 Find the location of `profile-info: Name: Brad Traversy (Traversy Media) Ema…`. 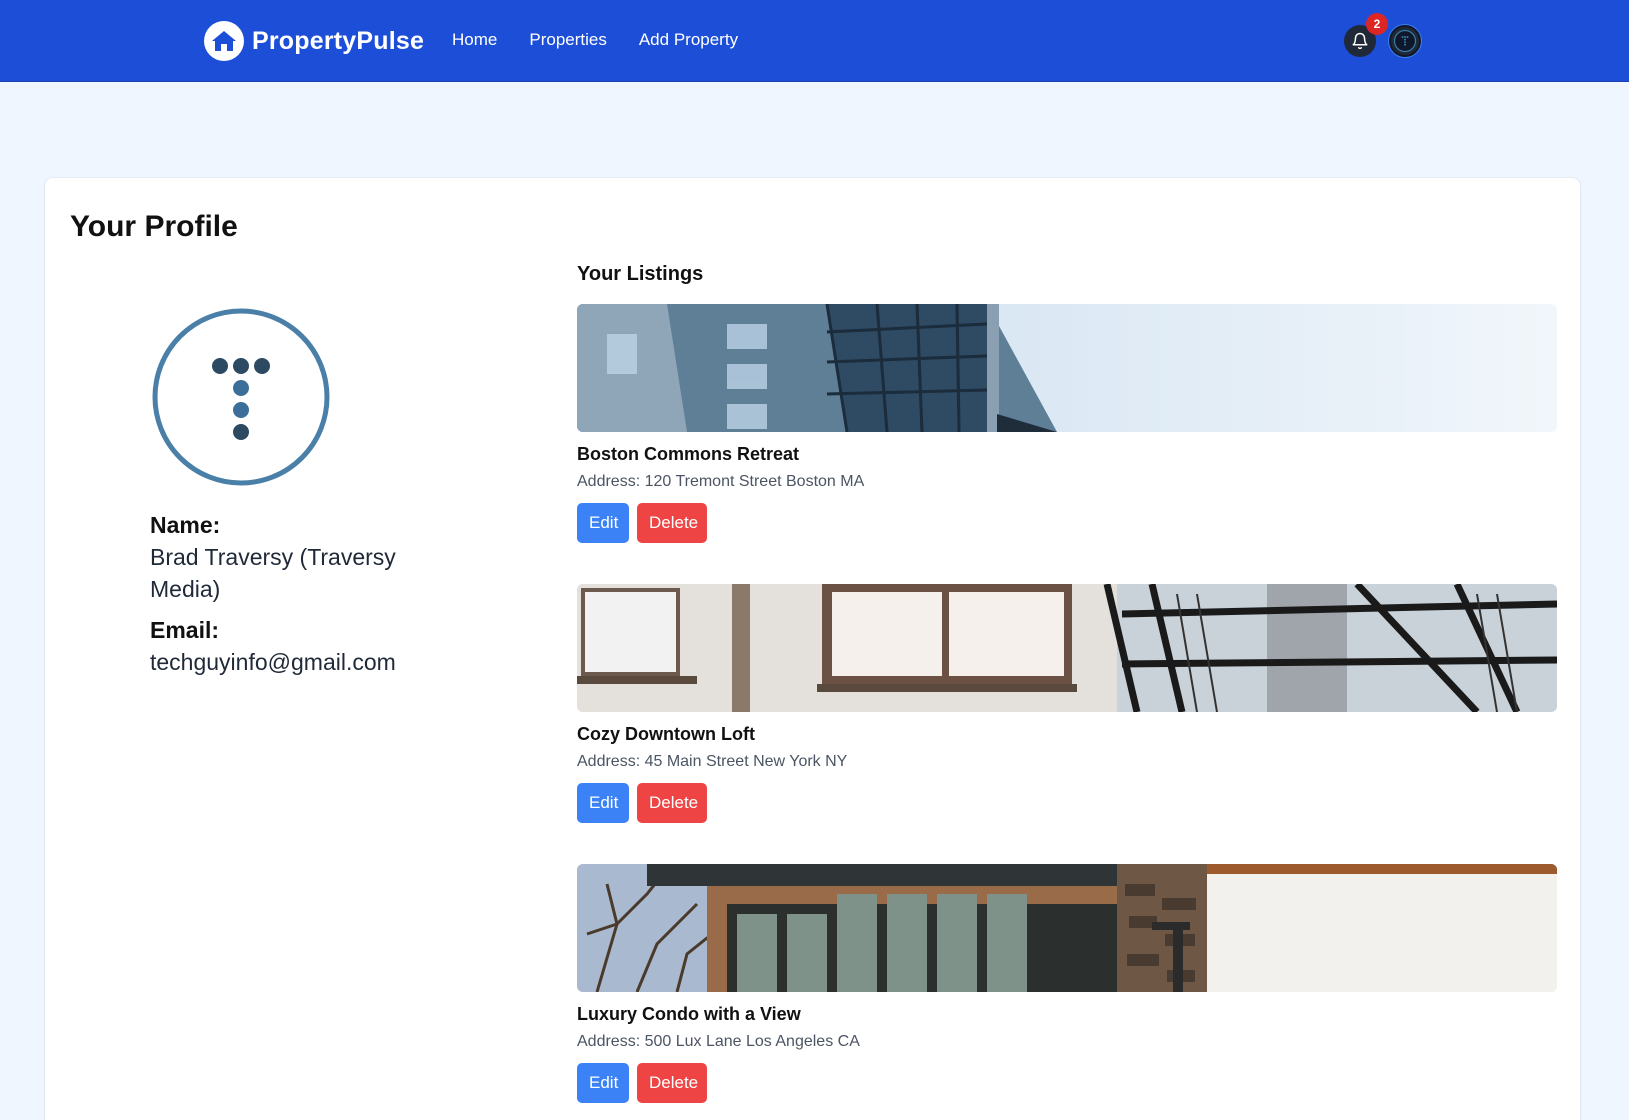

profile-info: Name: Brad Traversy (Traversy Media) Ema… is located at coordinates (300, 492).